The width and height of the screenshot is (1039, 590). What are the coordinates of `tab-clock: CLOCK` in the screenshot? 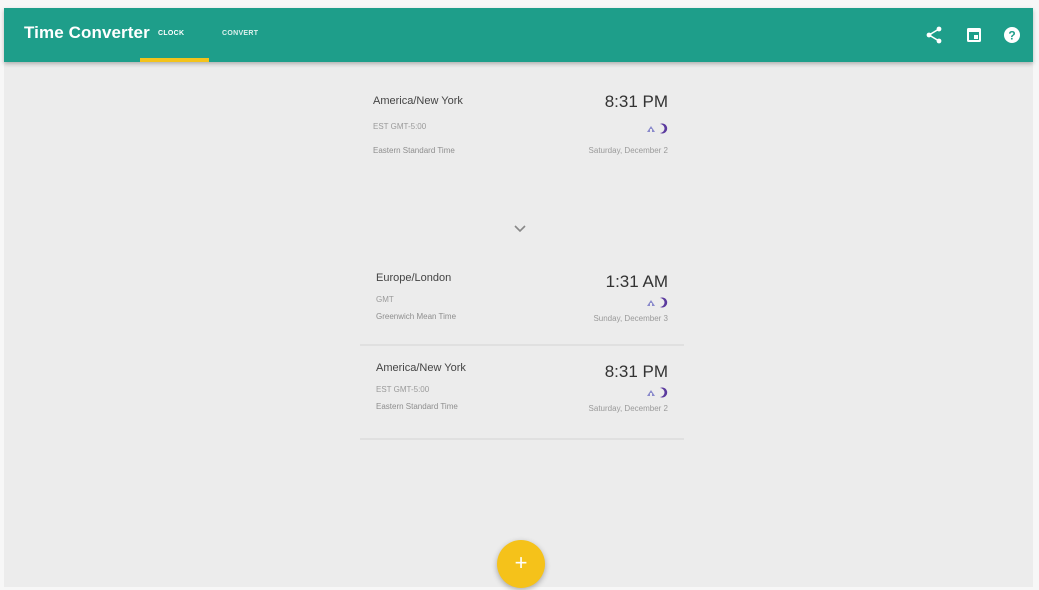 It's located at (171, 33).